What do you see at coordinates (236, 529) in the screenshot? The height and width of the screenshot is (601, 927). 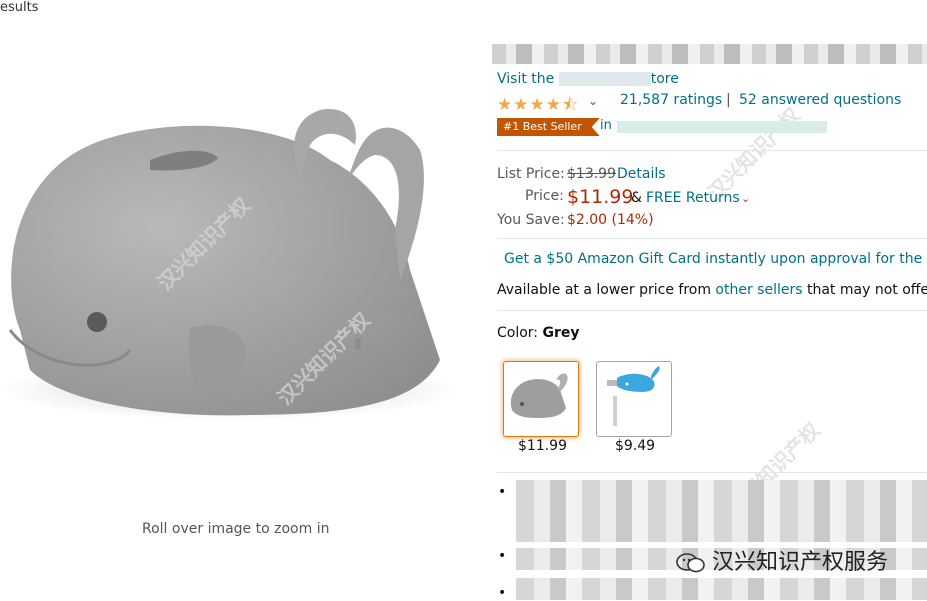 I see `zoom-hint: Roll over image to zoom in` at bounding box center [236, 529].